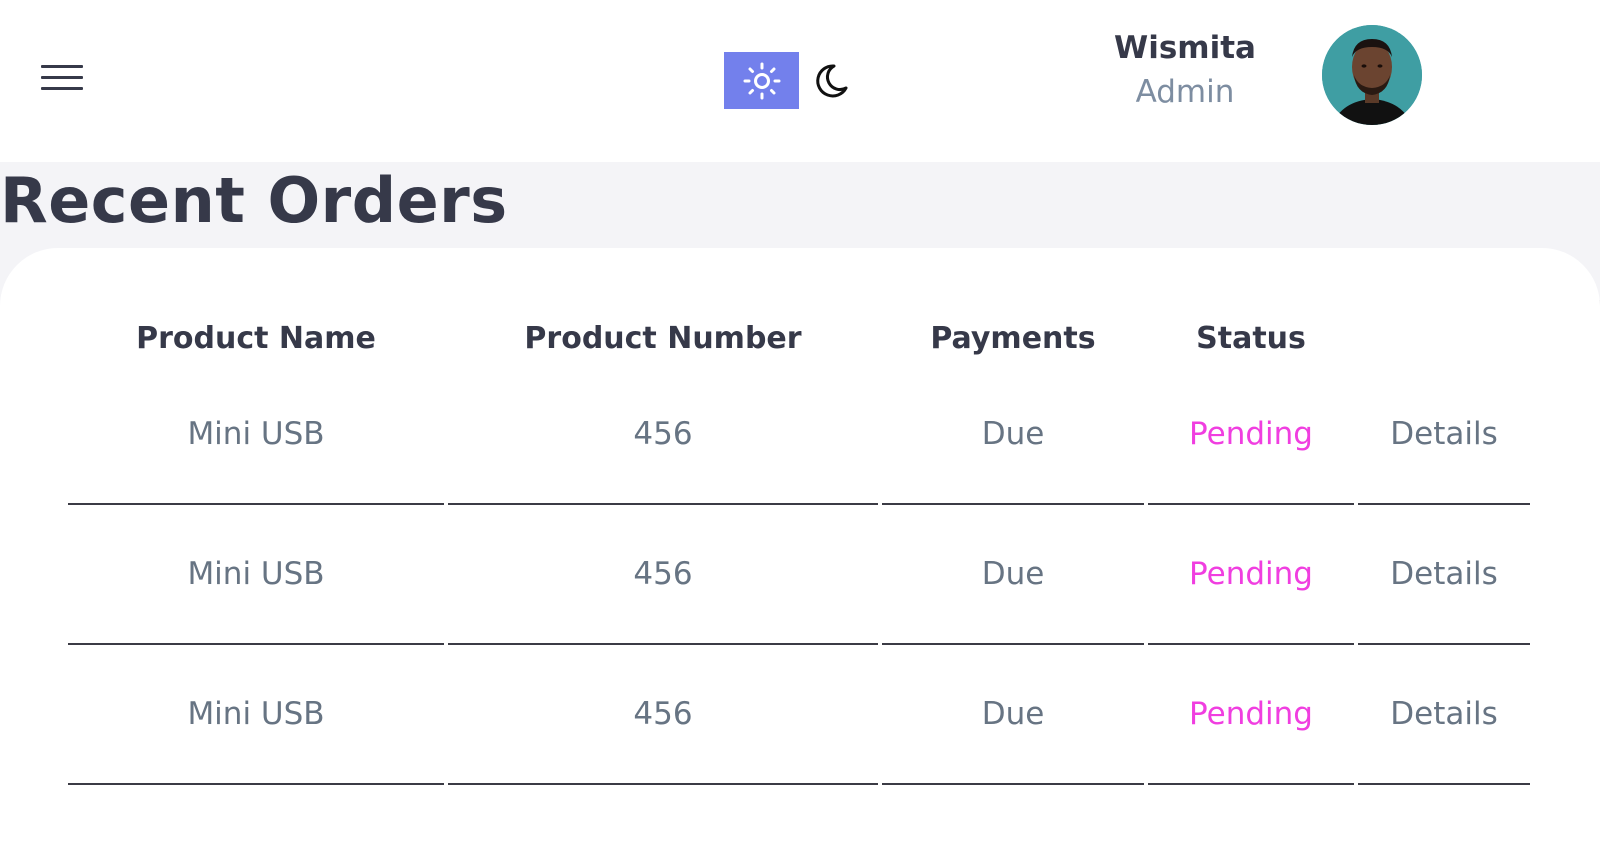 Image resolution: width=1600 pixels, height=841 pixels. What do you see at coordinates (1185, 92) in the screenshot?
I see `profile-role: Admin` at bounding box center [1185, 92].